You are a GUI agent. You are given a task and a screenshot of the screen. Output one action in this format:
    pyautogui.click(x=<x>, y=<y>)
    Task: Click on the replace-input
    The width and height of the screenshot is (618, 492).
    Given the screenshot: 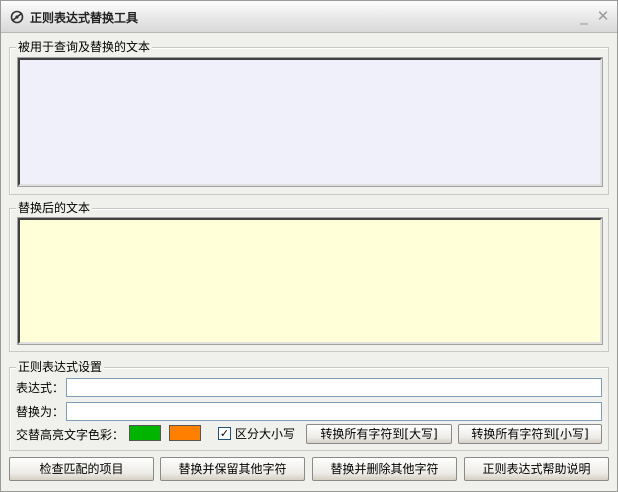 What is the action you would take?
    pyautogui.click(x=334, y=411)
    